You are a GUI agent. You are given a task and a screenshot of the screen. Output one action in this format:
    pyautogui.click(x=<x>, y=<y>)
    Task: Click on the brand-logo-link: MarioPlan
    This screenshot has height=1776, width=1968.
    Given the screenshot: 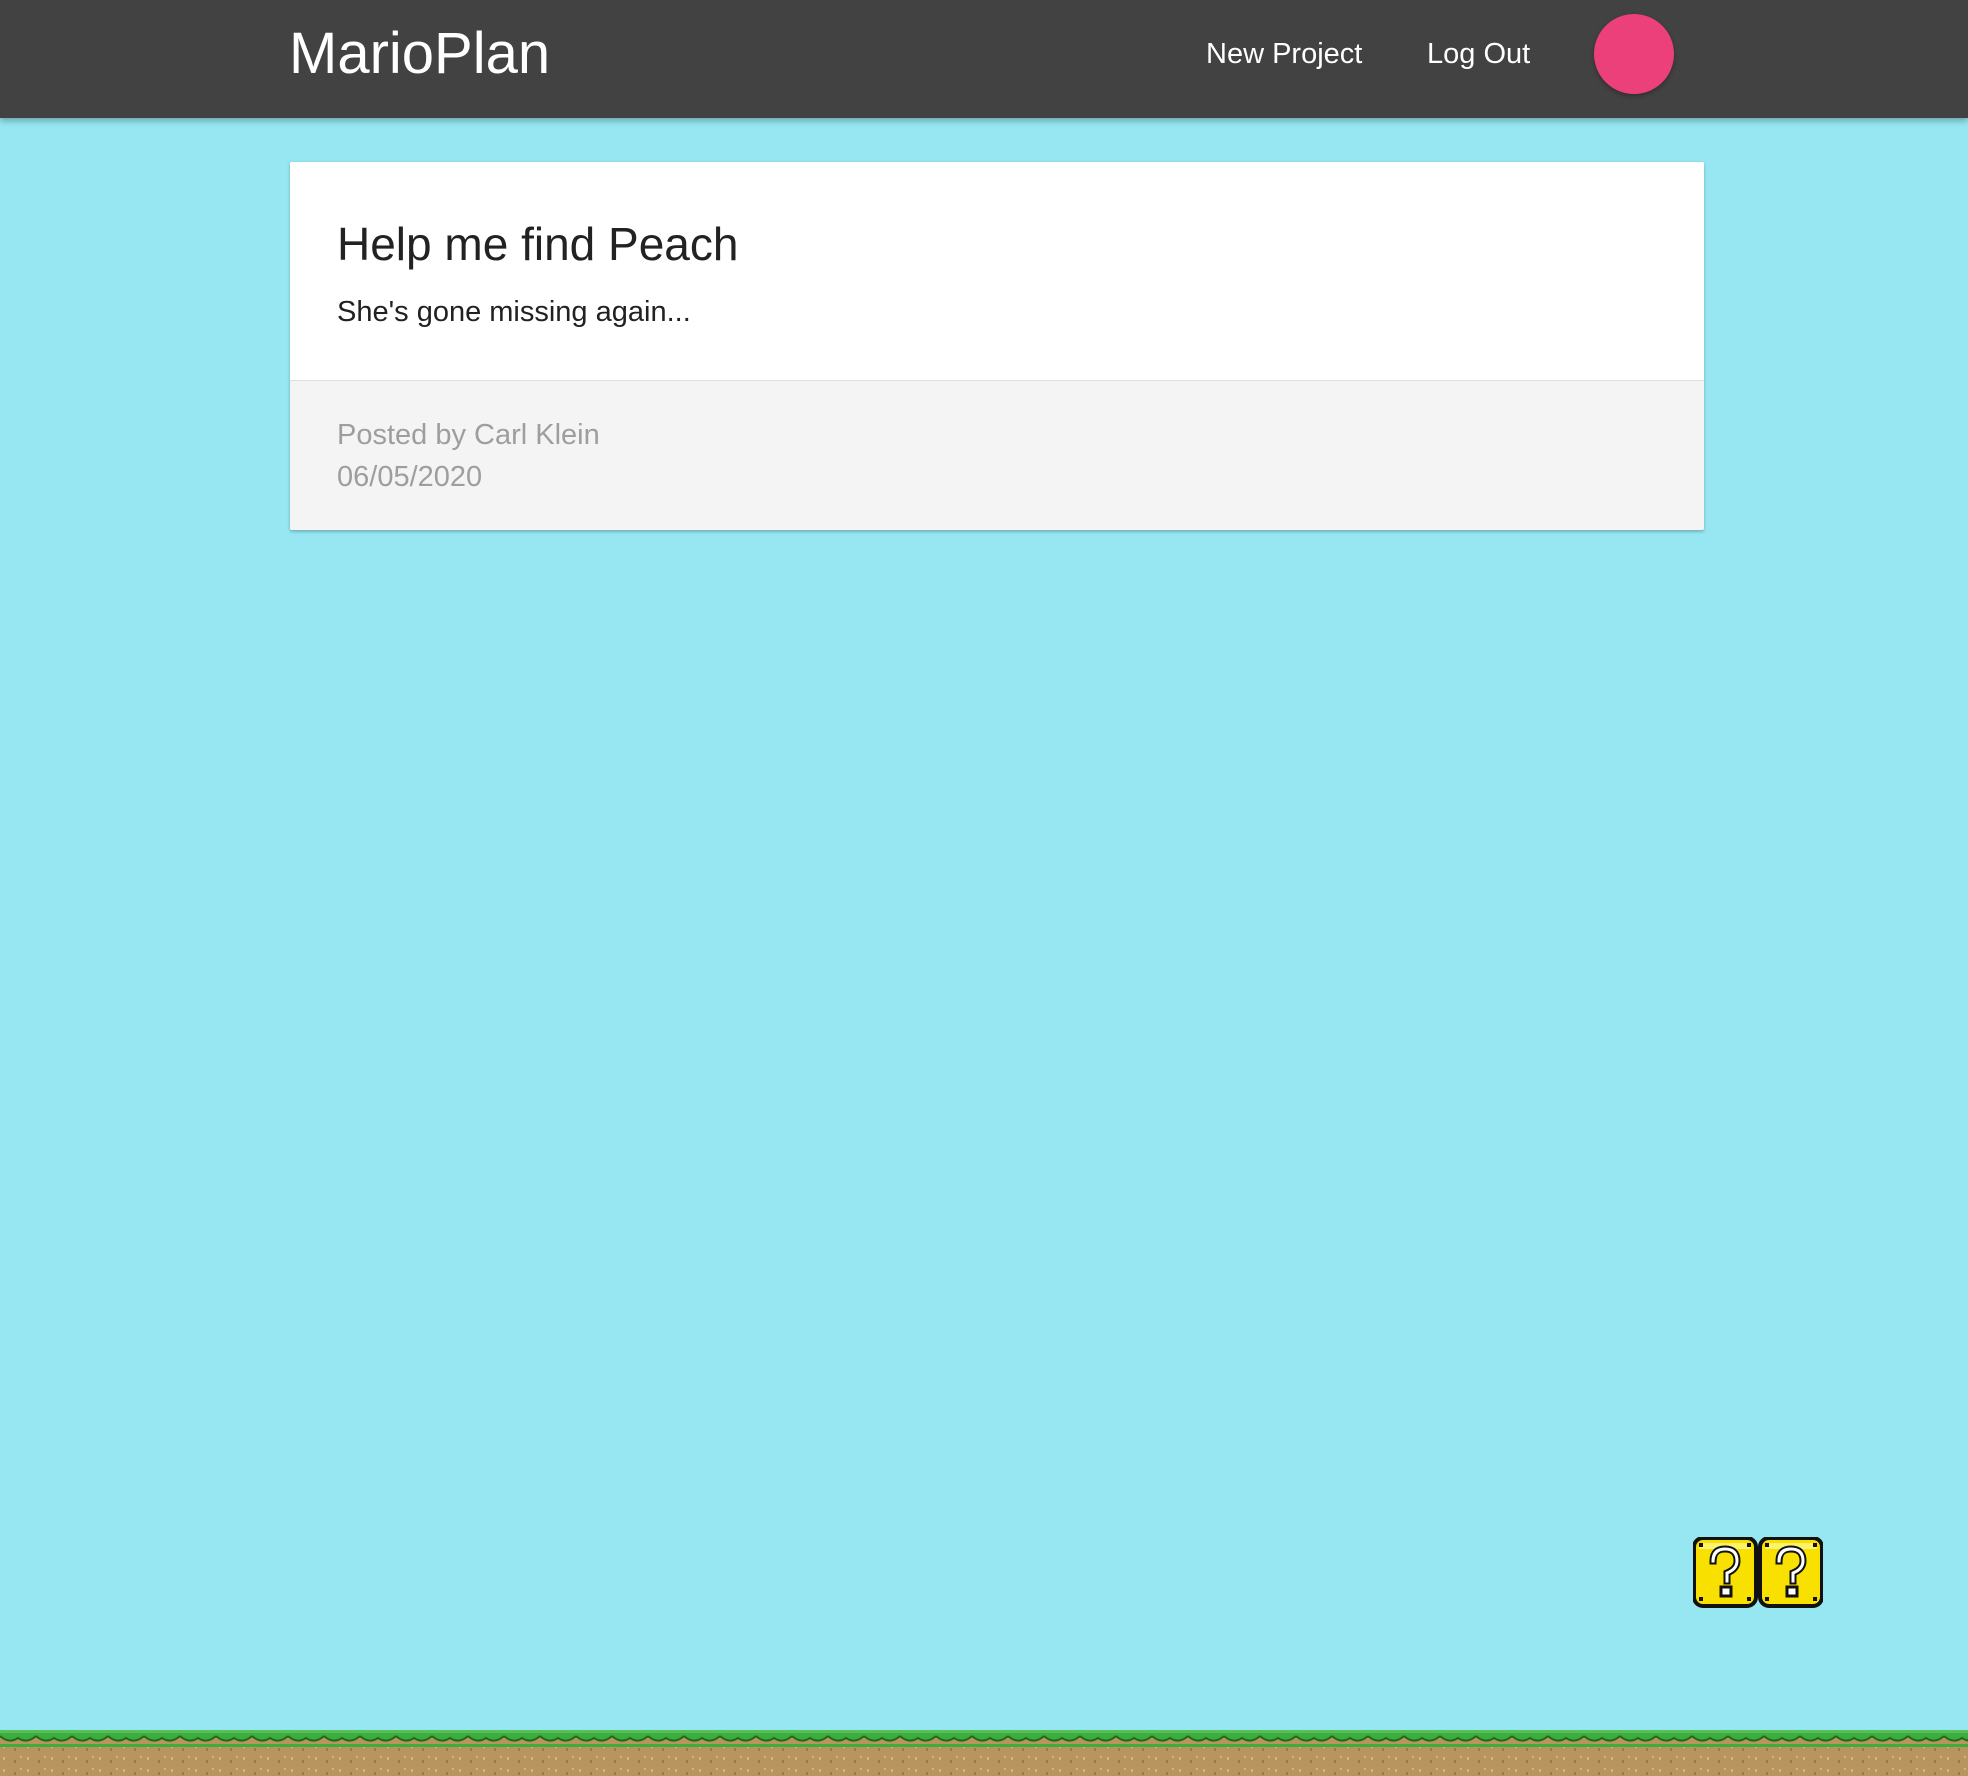 What is the action you would take?
    pyautogui.click(x=419, y=54)
    